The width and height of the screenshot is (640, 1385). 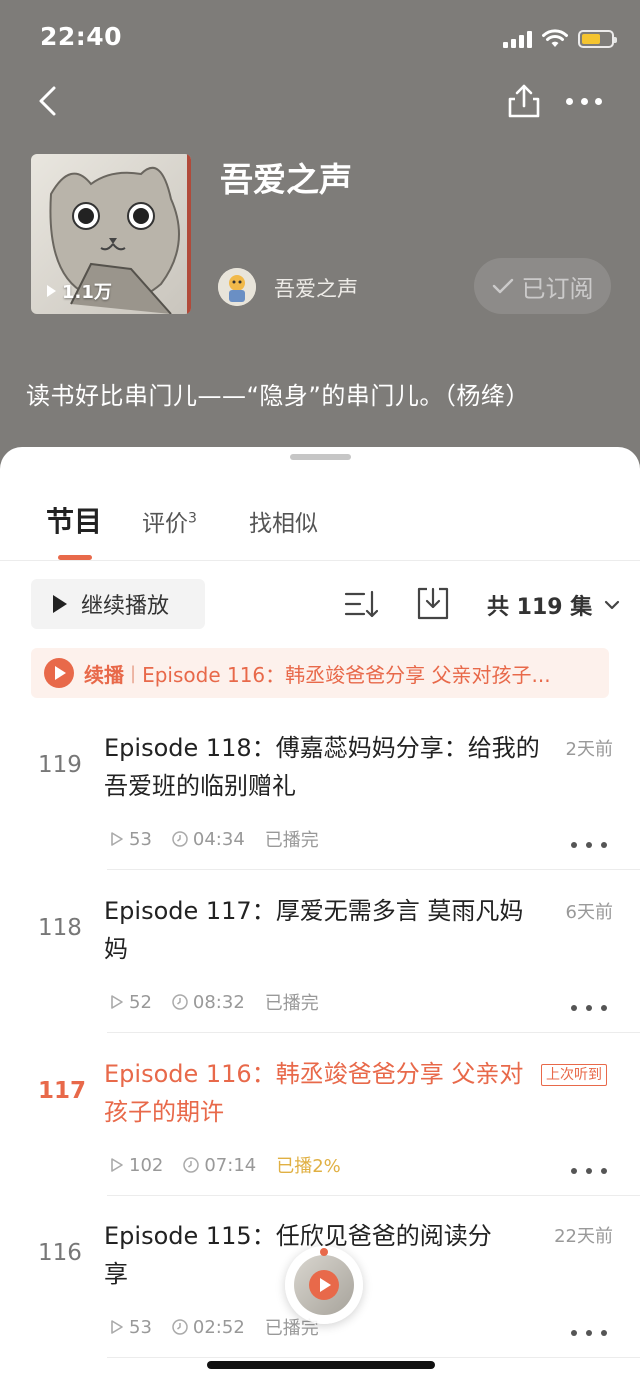 What do you see at coordinates (517, 39) in the screenshot?
I see `signal-icon` at bounding box center [517, 39].